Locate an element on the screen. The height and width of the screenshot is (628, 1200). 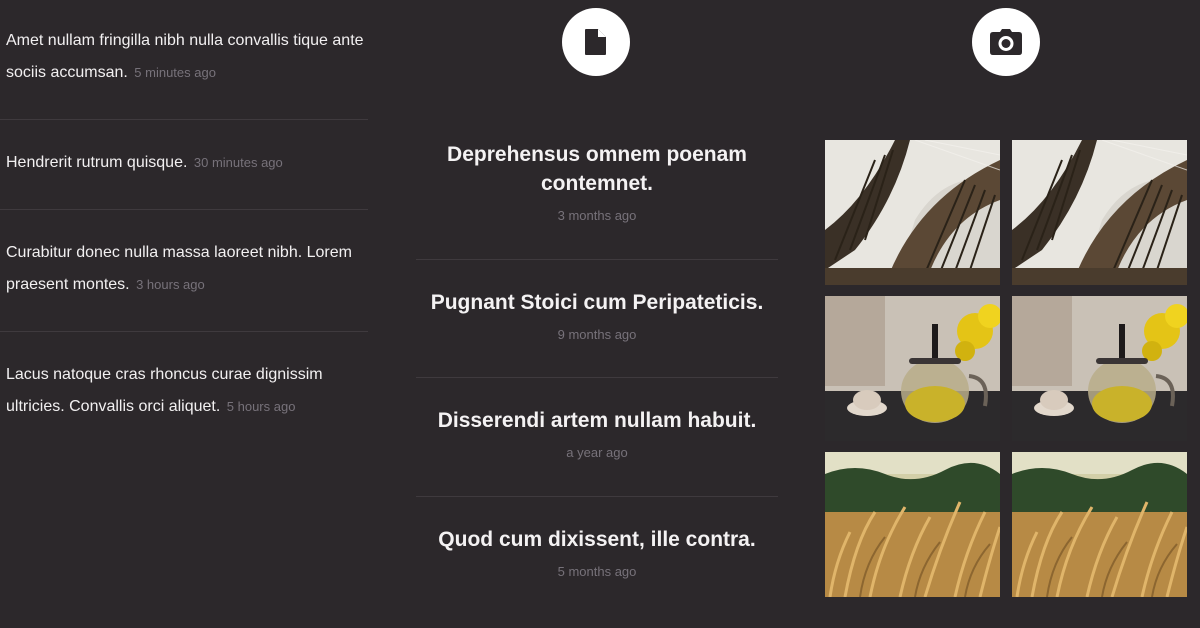
comment-timestamp: 30 minutes ago is located at coordinates (238, 162).